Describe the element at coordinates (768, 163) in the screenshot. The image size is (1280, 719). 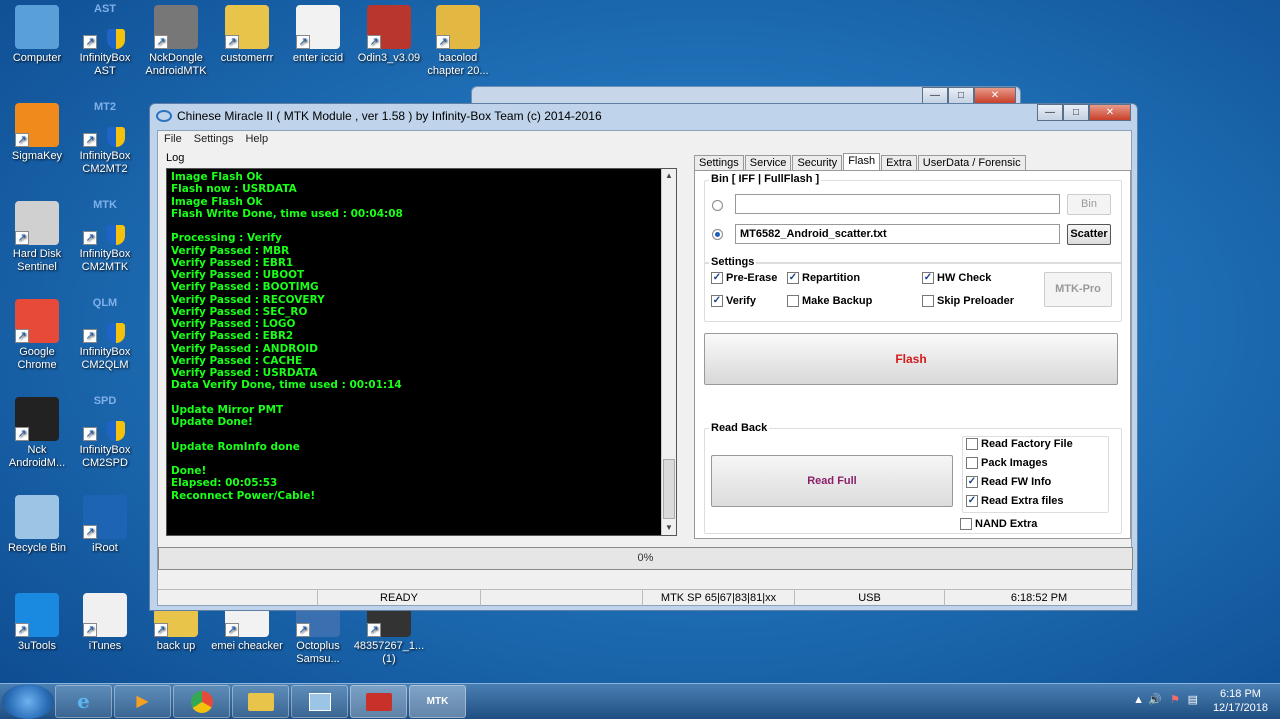
I see `tab-service: Service` at that location.